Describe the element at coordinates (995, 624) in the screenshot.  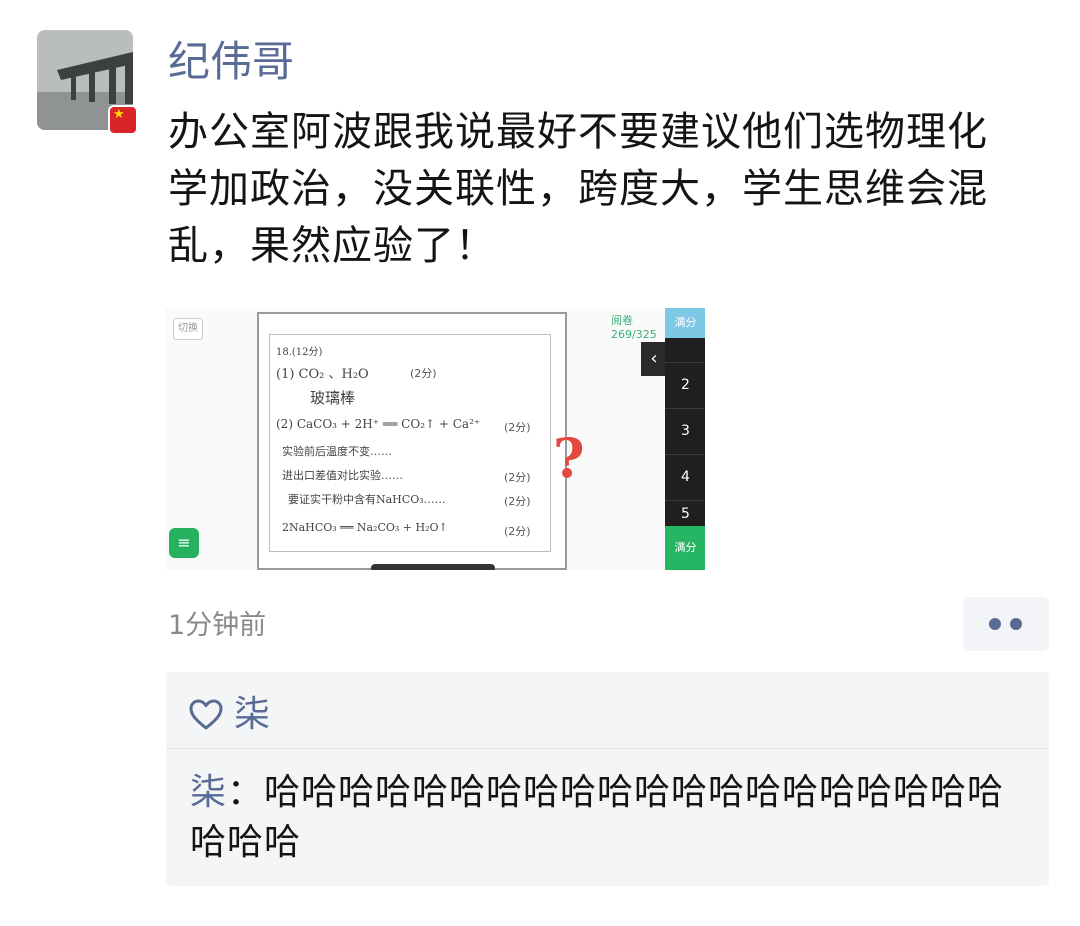
I see `ellipsis-dots-icon` at that location.